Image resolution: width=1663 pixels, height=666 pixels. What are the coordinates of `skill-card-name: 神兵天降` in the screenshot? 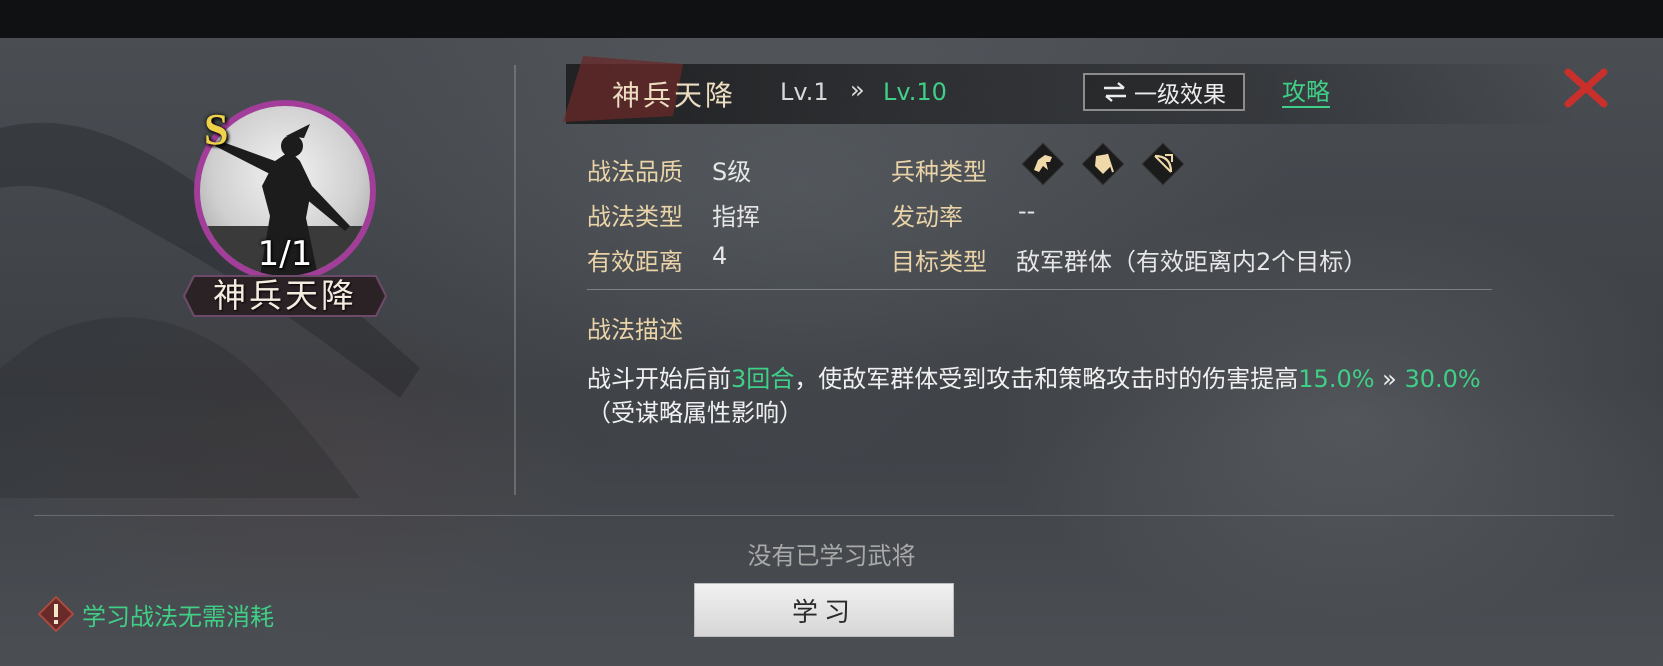 It's located at (285, 295).